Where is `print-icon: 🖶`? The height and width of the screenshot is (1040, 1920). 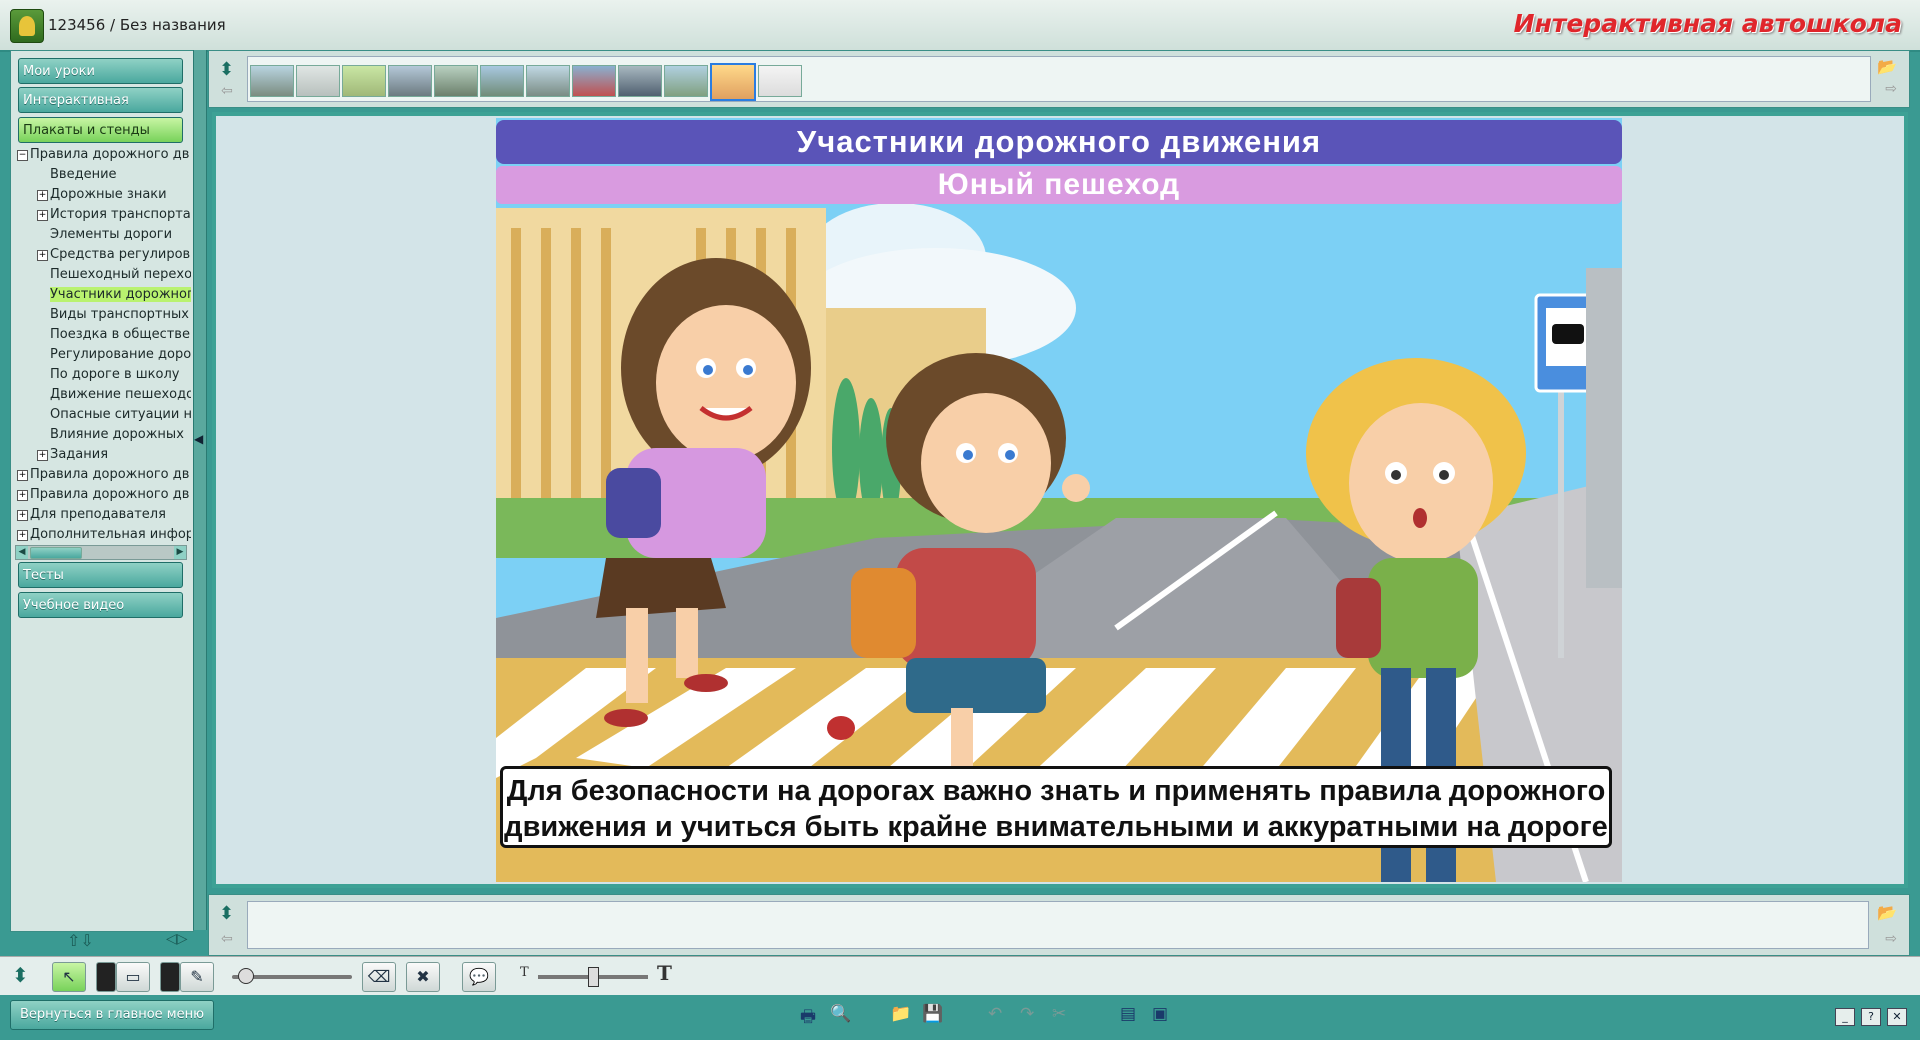 print-icon: 🖶 is located at coordinates (808, 1018).